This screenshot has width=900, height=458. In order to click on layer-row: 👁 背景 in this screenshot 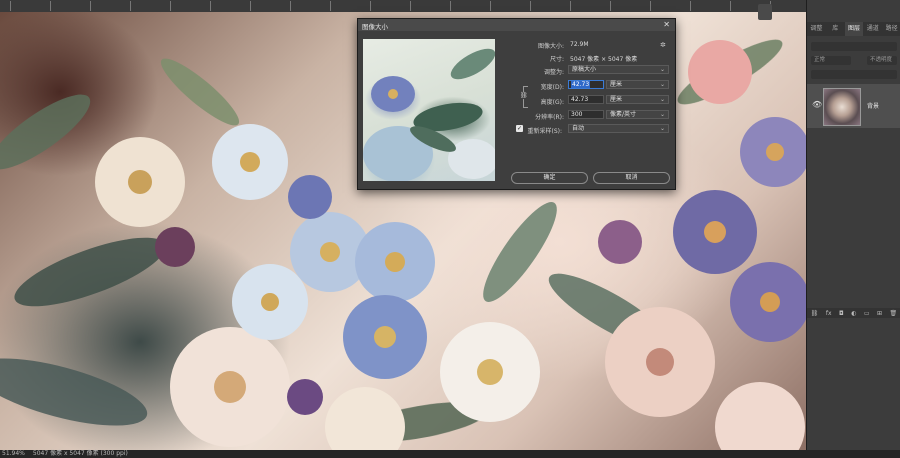, I will do `click(853, 106)`.